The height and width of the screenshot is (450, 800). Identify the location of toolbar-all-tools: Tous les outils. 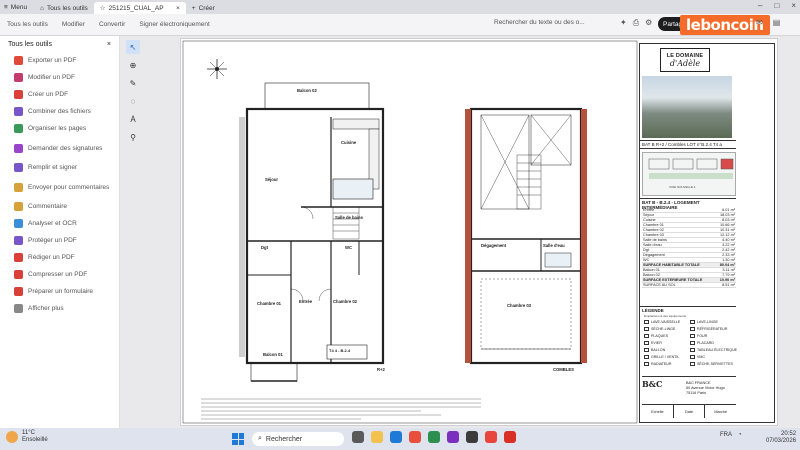
(27, 24).